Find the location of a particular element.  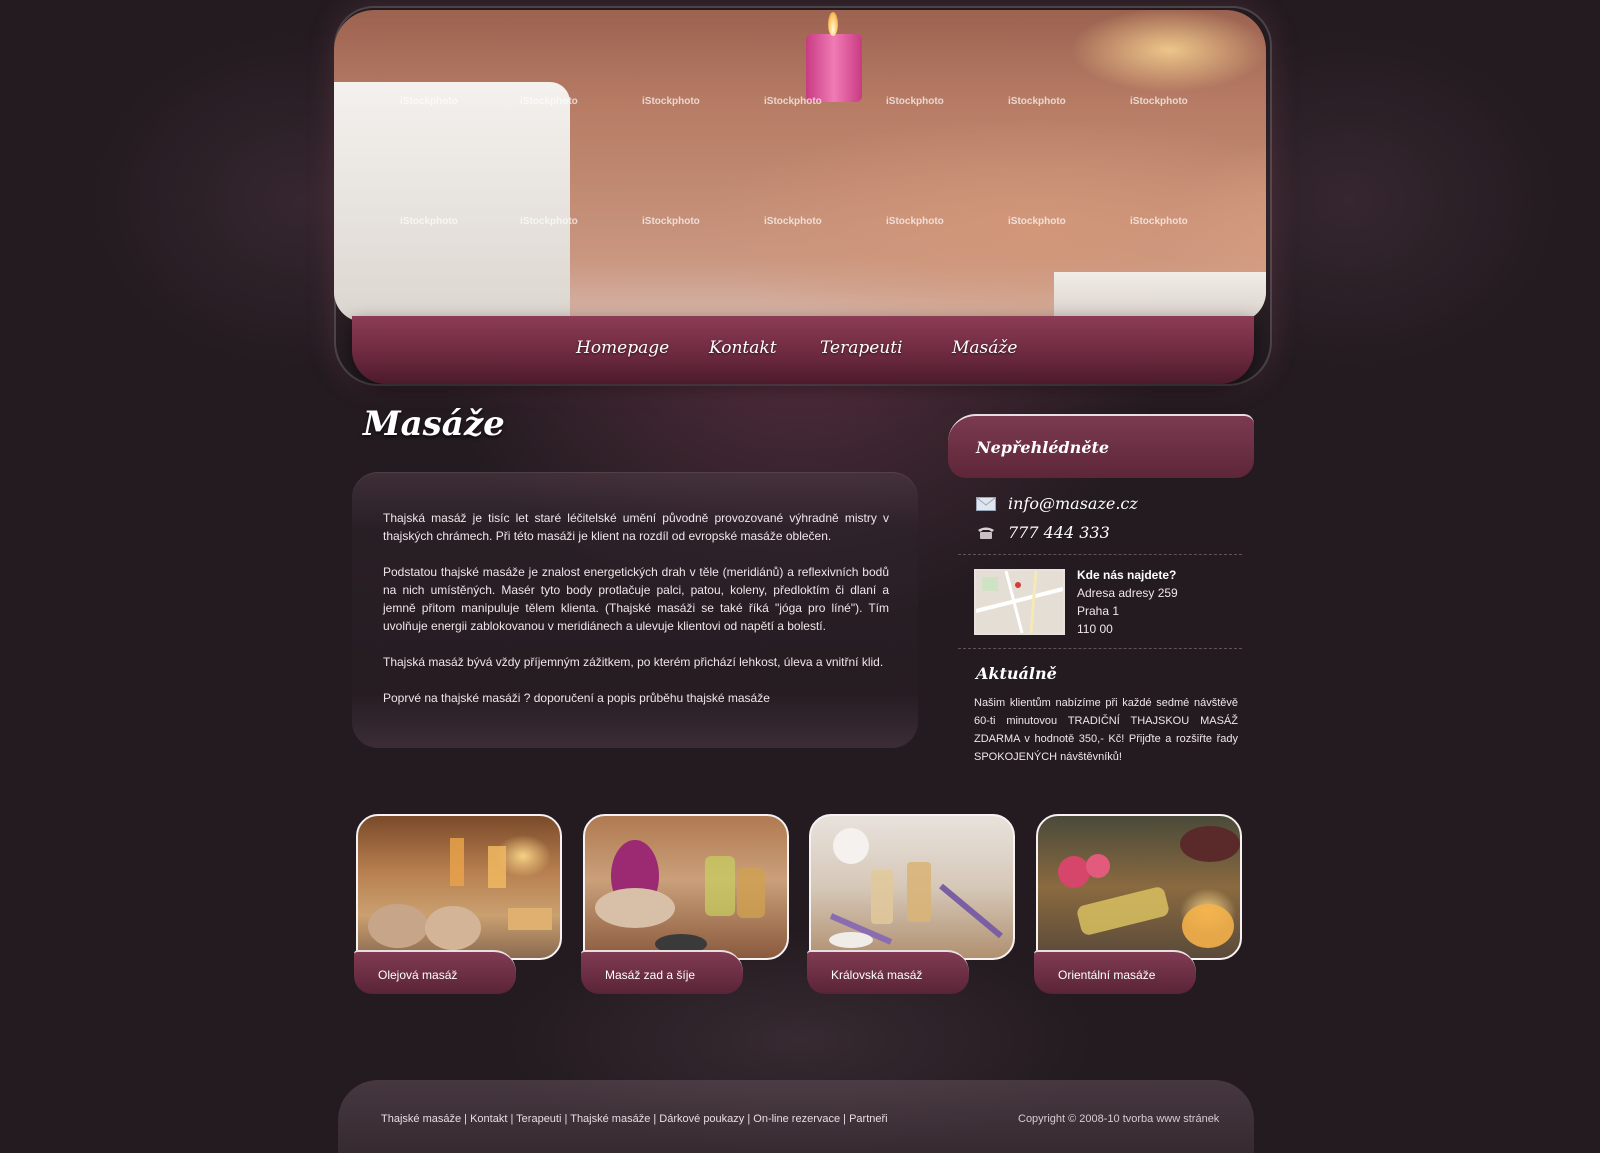

footer-link: Terapeuti is located at coordinates (538, 1119).